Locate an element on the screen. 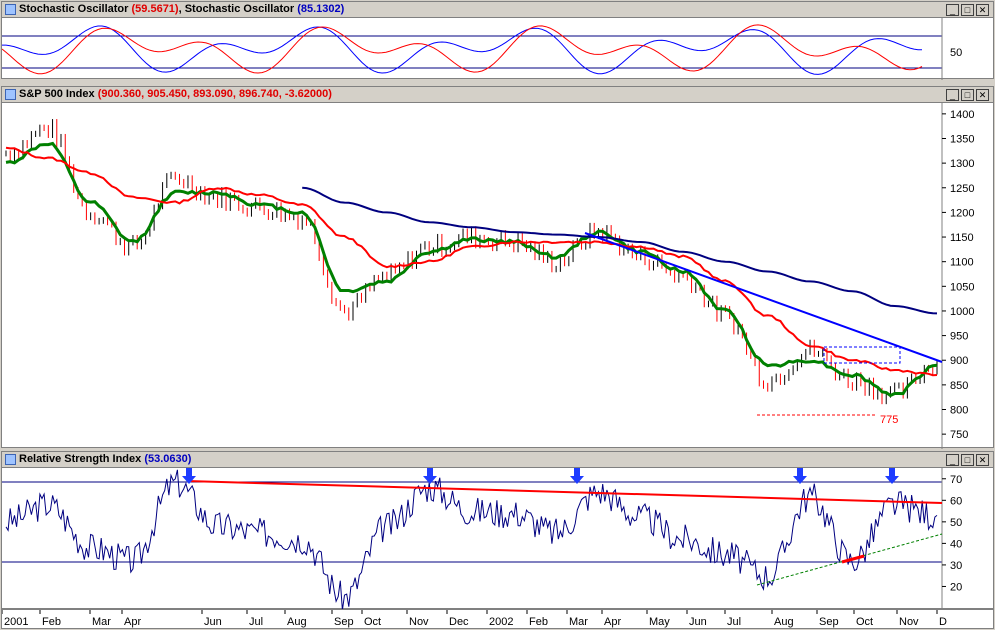 This screenshot has height=630, width=995. stoch-k-line is located at coordinates (462, 49).